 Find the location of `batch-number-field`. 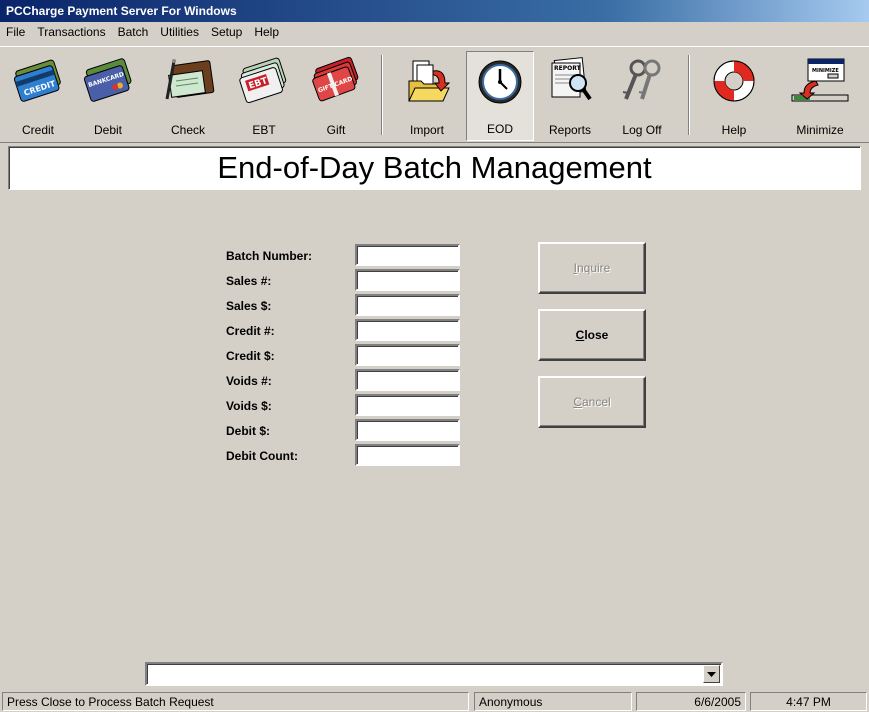

batch-number-field is located at coordinates (407, 255).